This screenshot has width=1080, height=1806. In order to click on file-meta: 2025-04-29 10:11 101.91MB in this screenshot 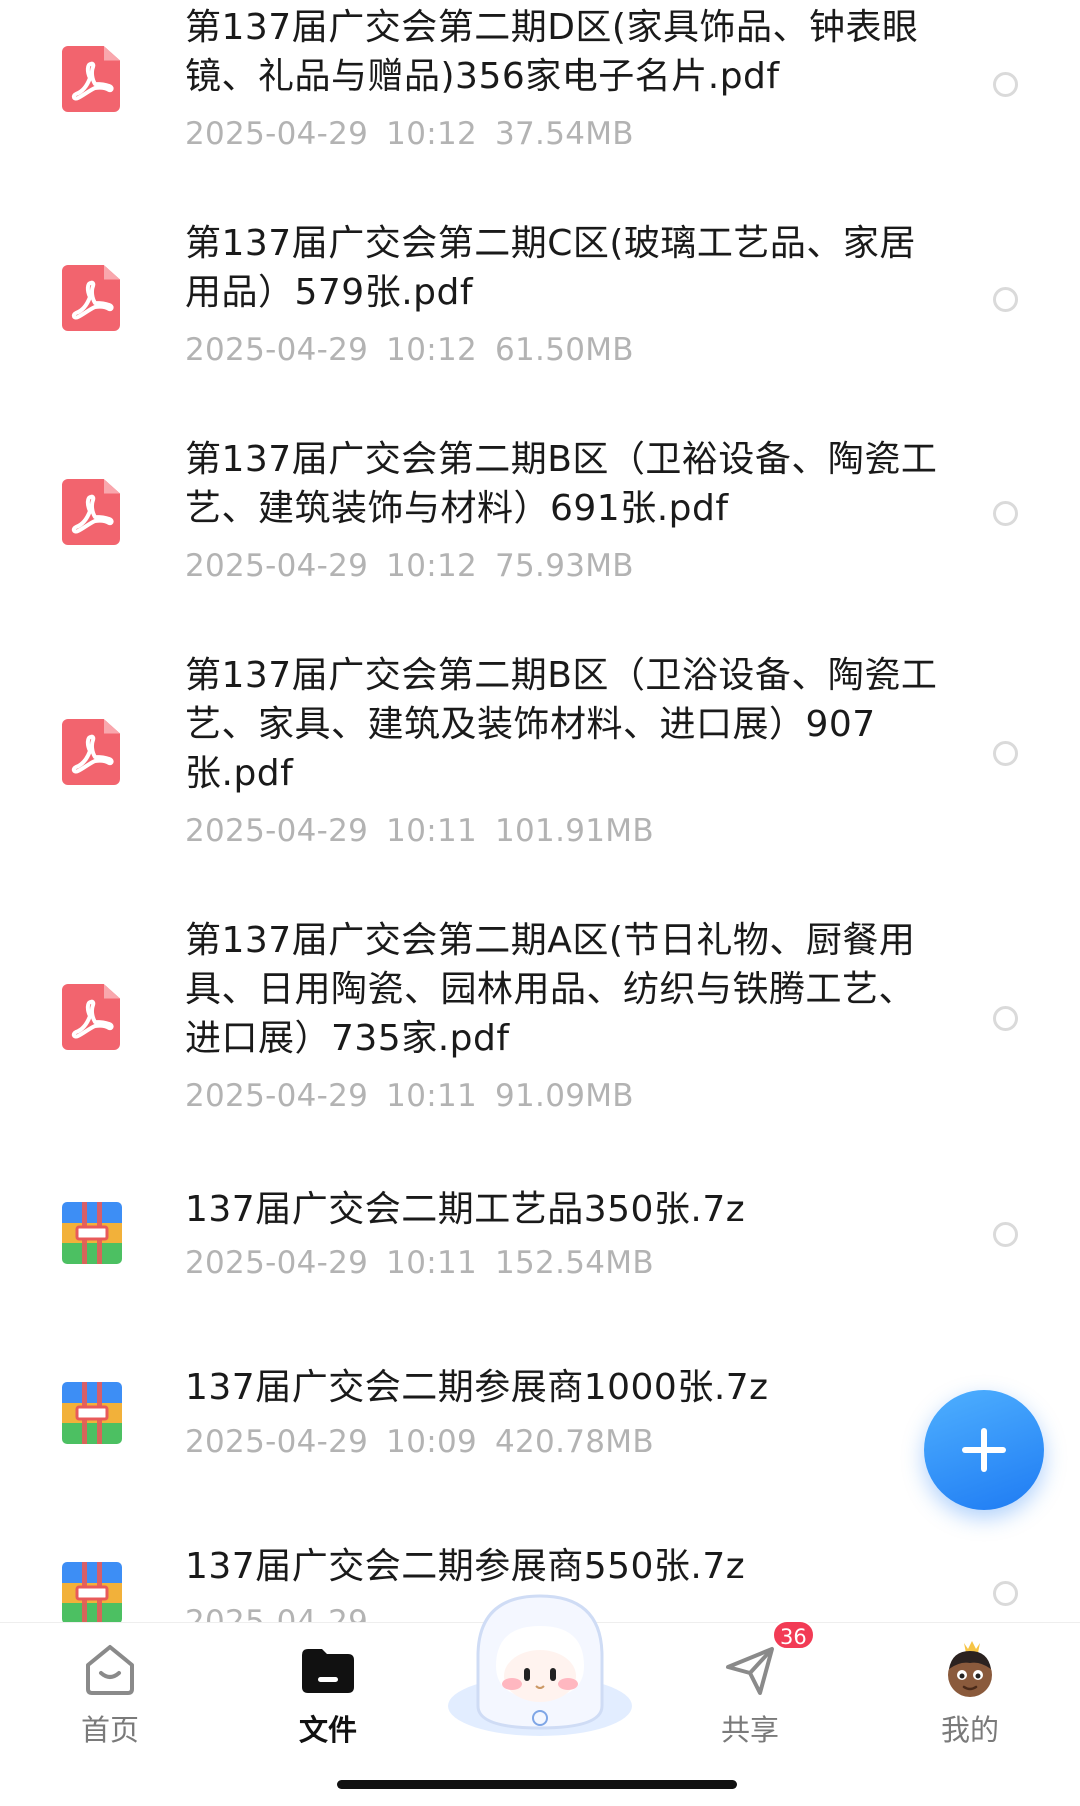, I will do `click(419, 831)`.